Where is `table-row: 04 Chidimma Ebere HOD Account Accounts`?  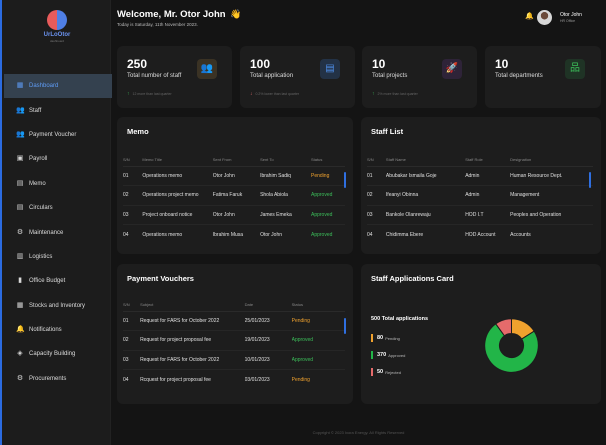
table-row: 04 Chidimma Ebere HOD Account Accounts is located at coordinates (480, 235).